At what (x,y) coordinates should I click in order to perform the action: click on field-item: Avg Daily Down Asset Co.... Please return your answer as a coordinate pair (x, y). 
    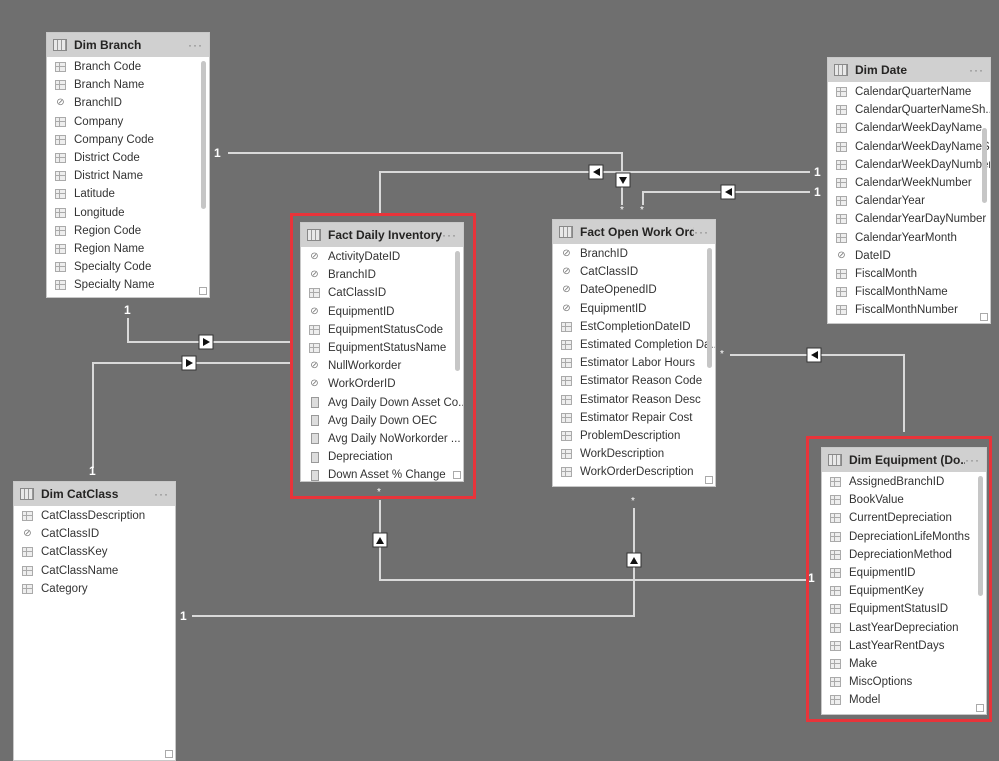
    Looking at the image, I should click on (382, 403).